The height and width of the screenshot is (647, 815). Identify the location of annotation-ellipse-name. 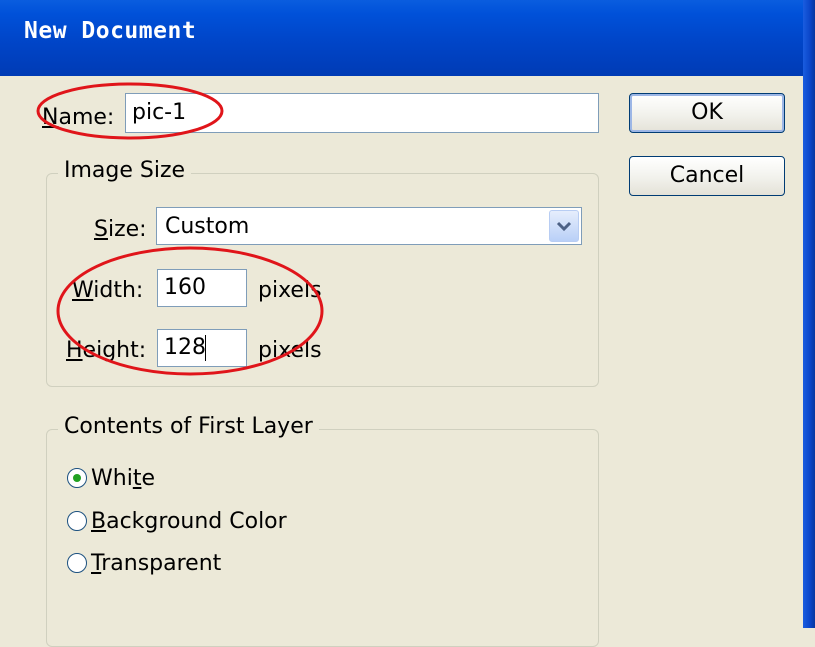
(130, 111).